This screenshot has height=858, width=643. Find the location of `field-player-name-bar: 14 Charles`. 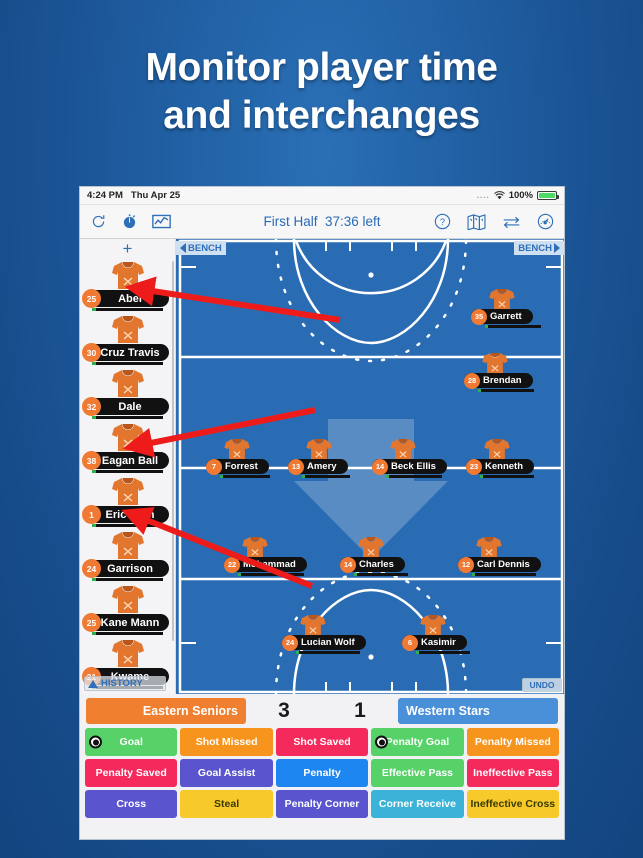

field-player-name-bar: 14 Charles is located at coordinates (372, 564).